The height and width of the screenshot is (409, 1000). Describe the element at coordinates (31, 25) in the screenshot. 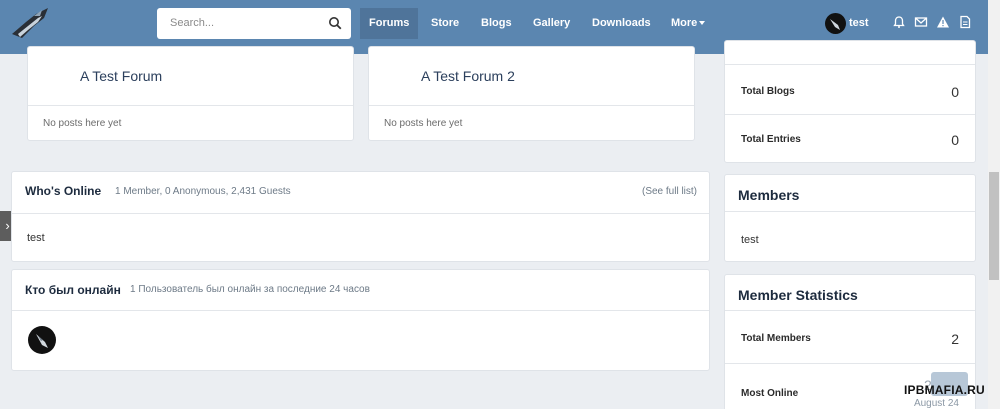

I see `site-logo` at that location.